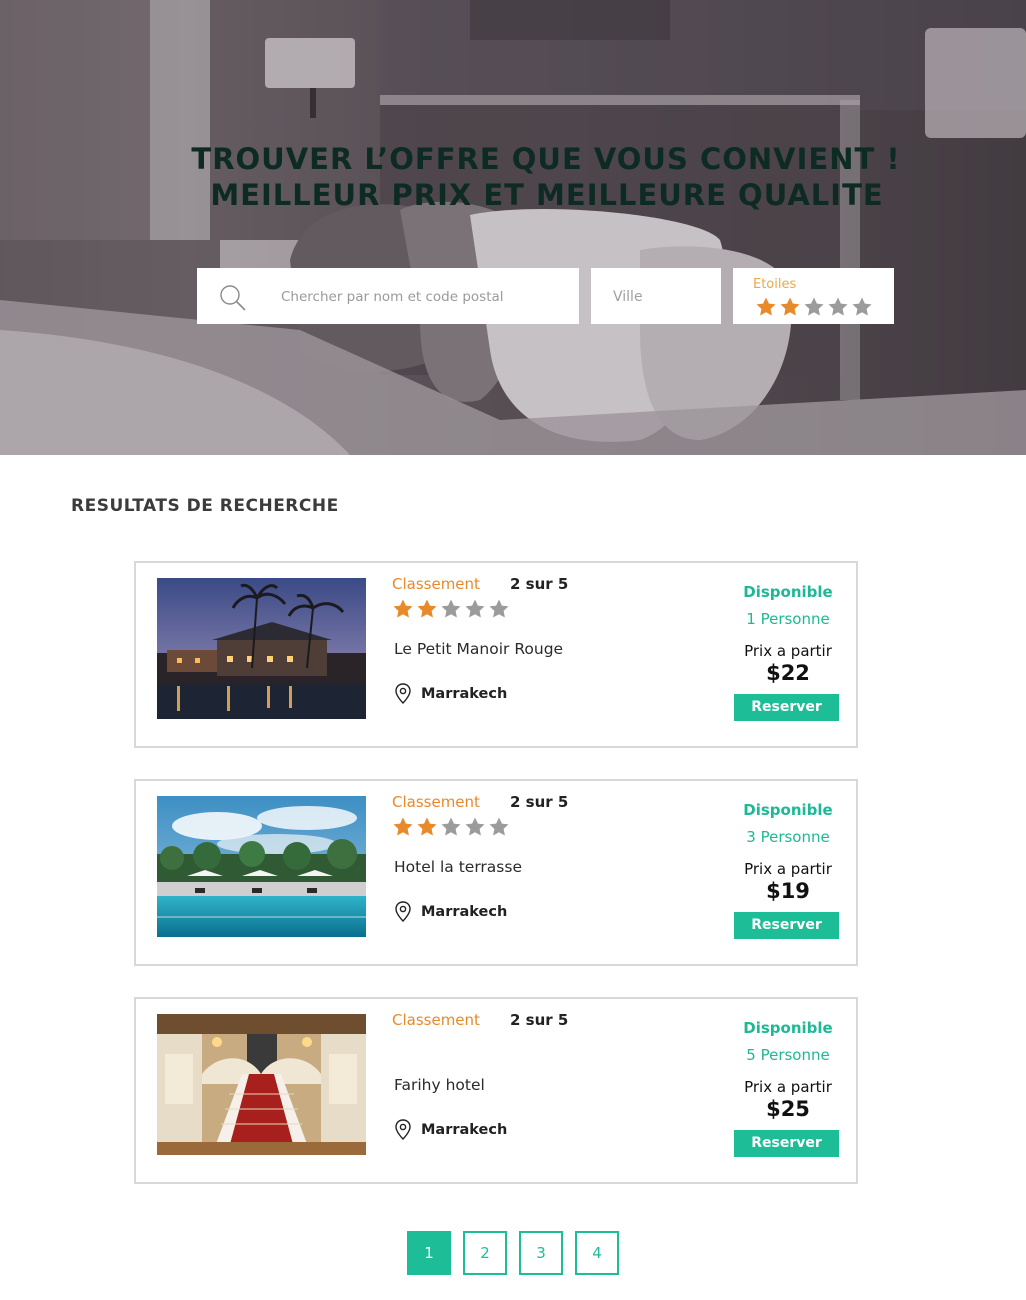  I want to click on staircase-photo, so click(261, 1084).